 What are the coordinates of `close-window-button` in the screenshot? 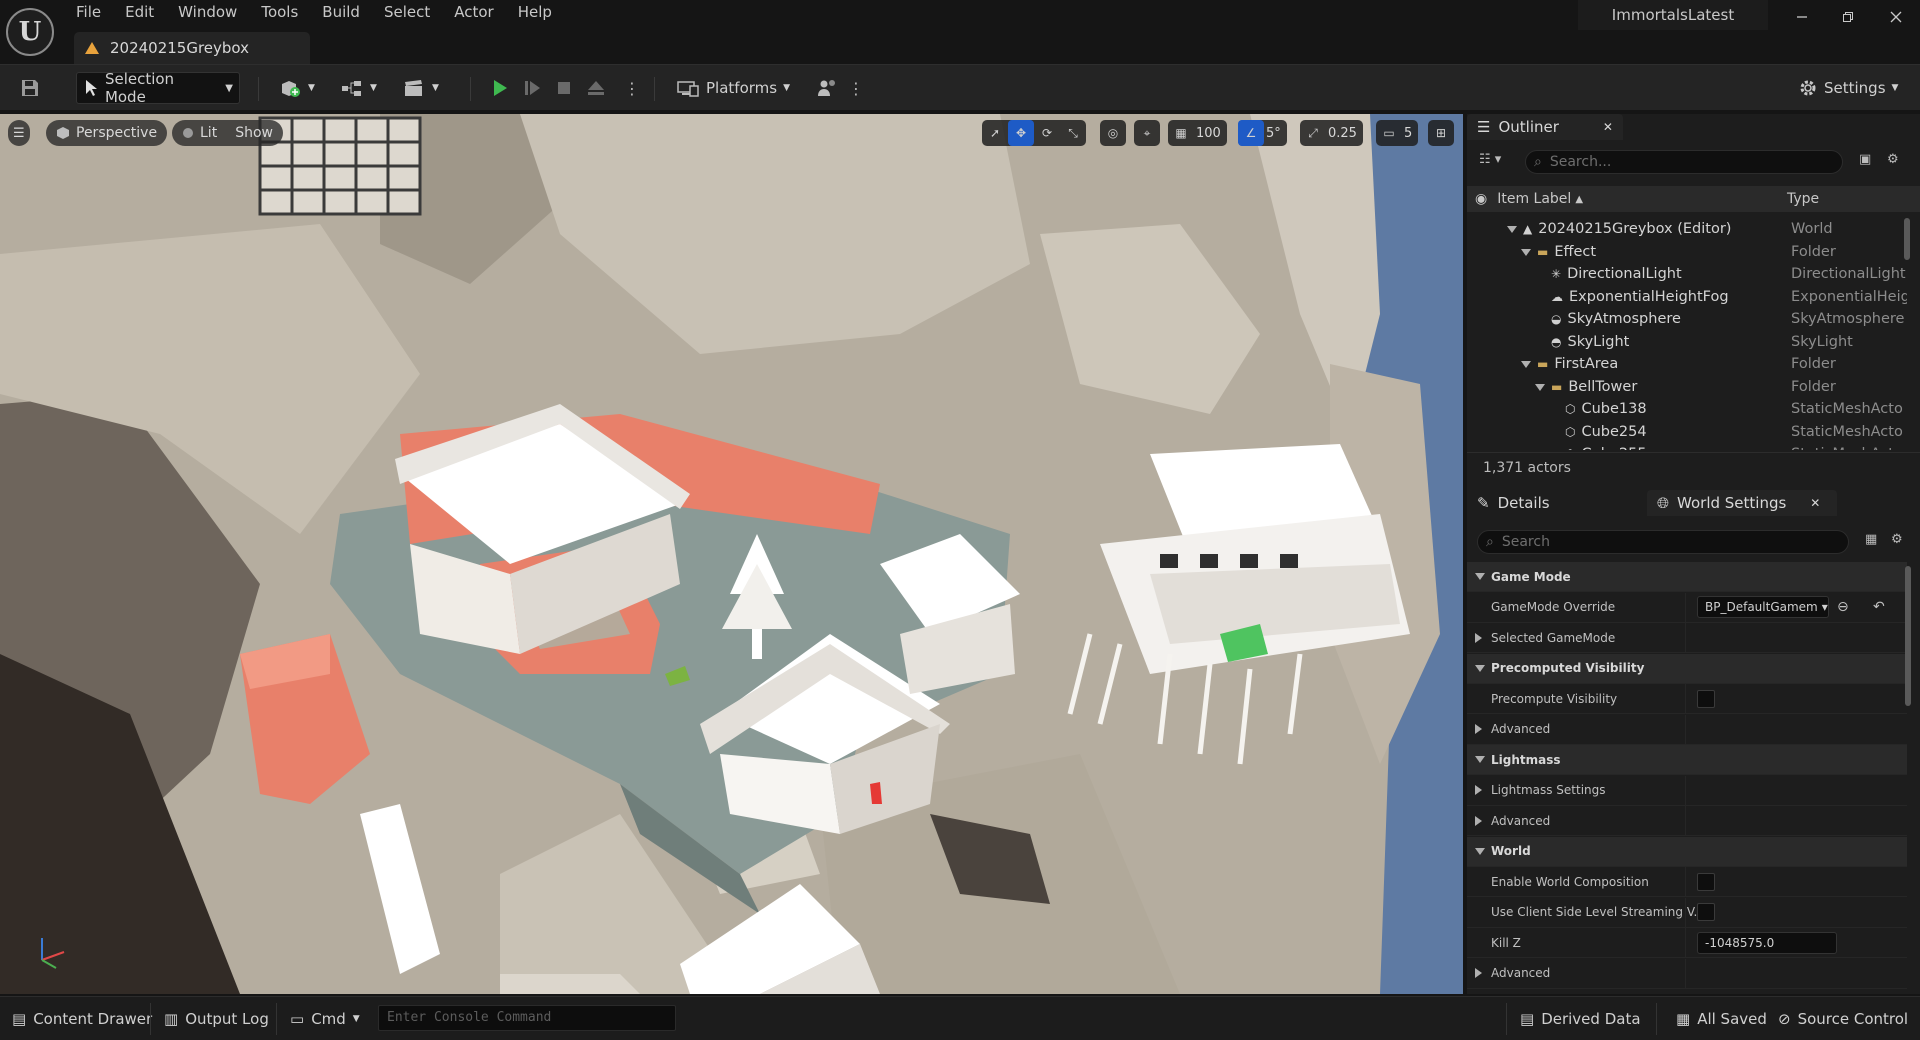 It's located at (1896, 17).